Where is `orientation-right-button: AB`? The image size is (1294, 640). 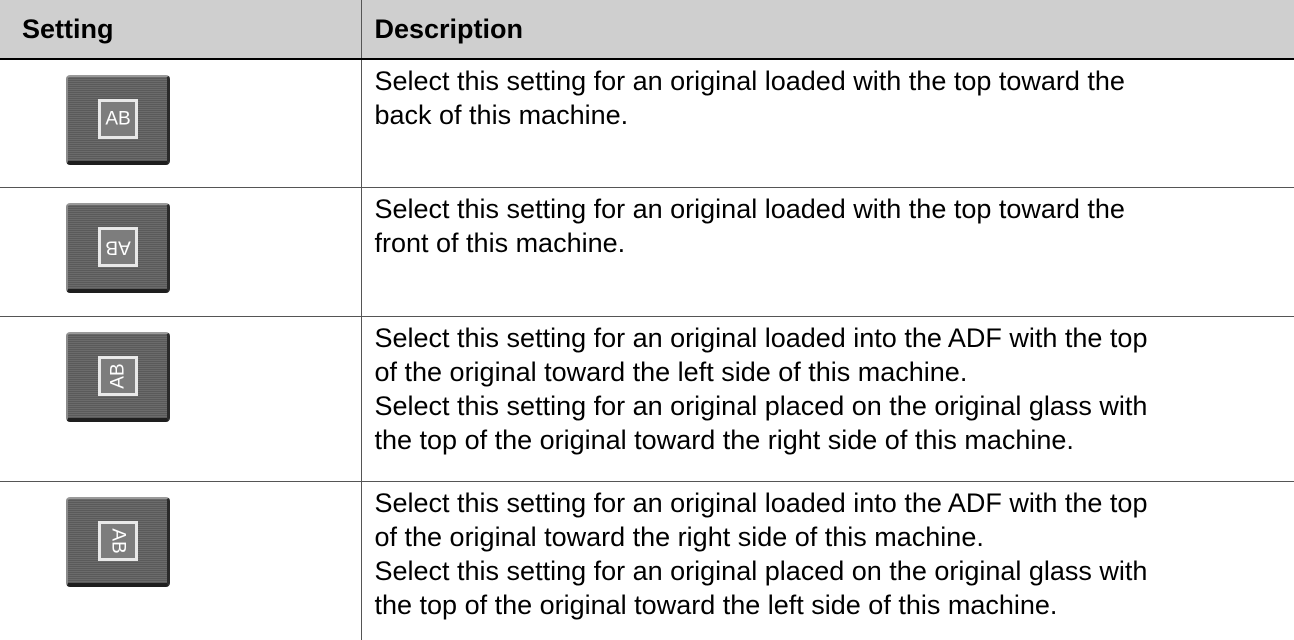 orientation-right-button: AB is located at coordinates (118, 542).